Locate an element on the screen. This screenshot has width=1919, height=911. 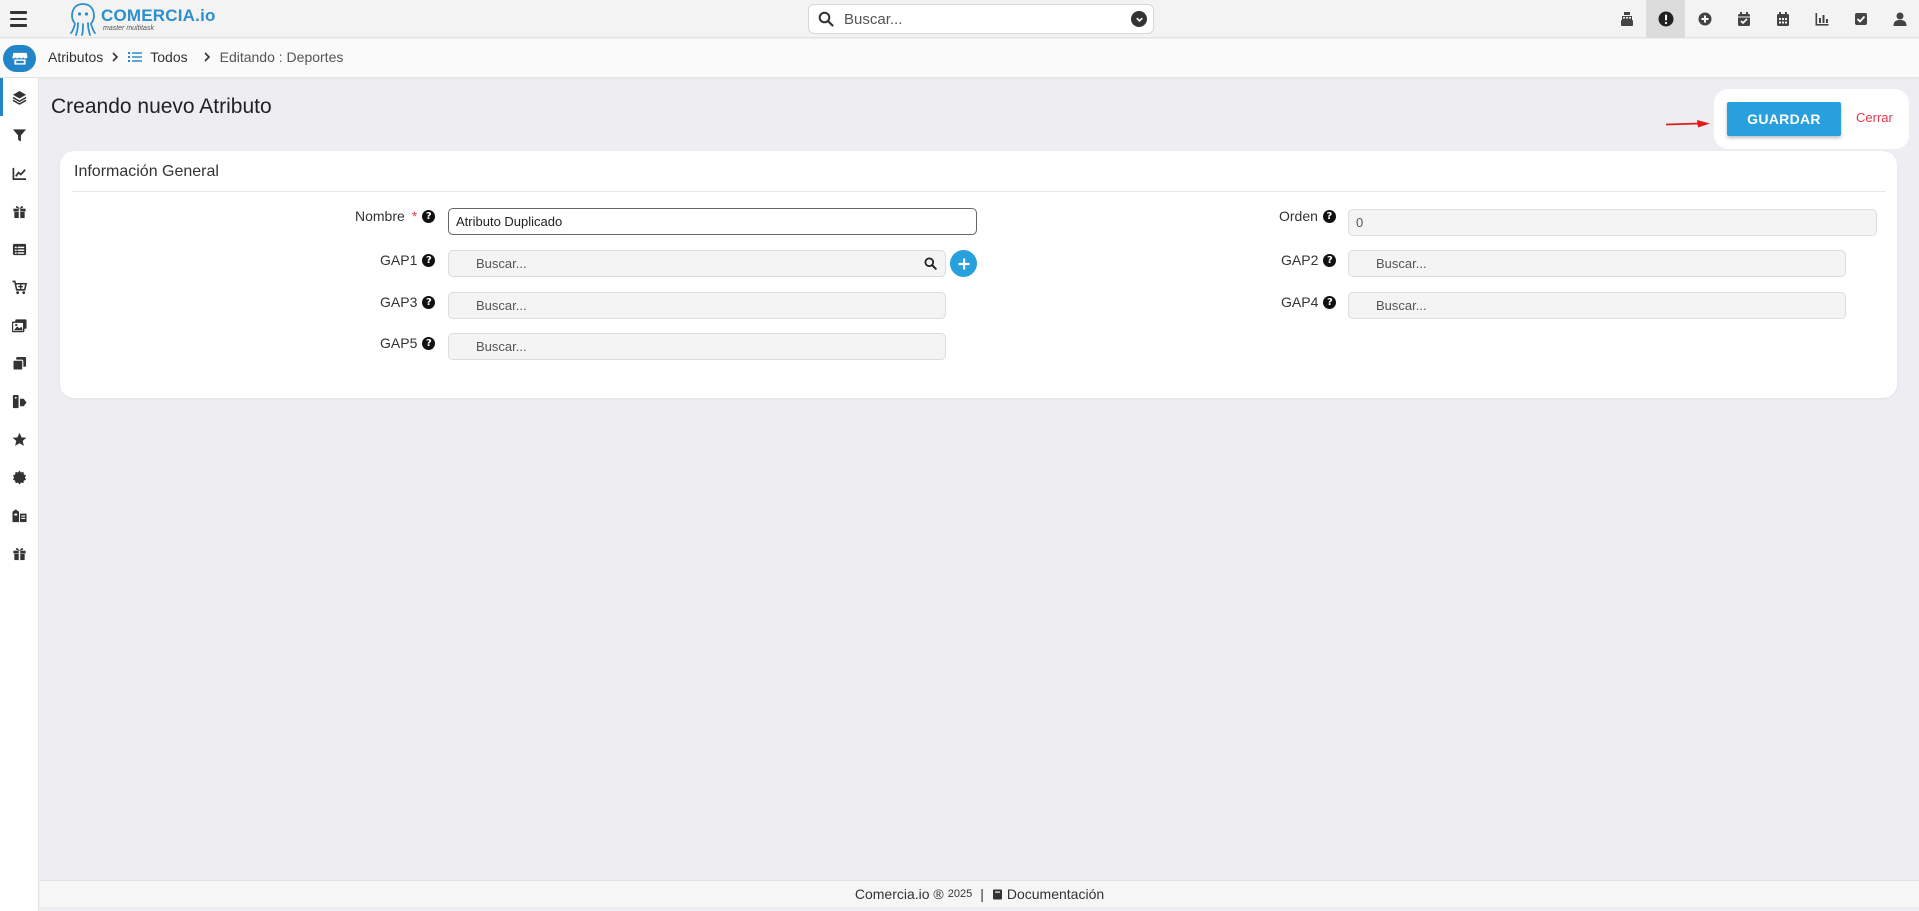
orden-input: 0 is located at coordinates (1612, 222).